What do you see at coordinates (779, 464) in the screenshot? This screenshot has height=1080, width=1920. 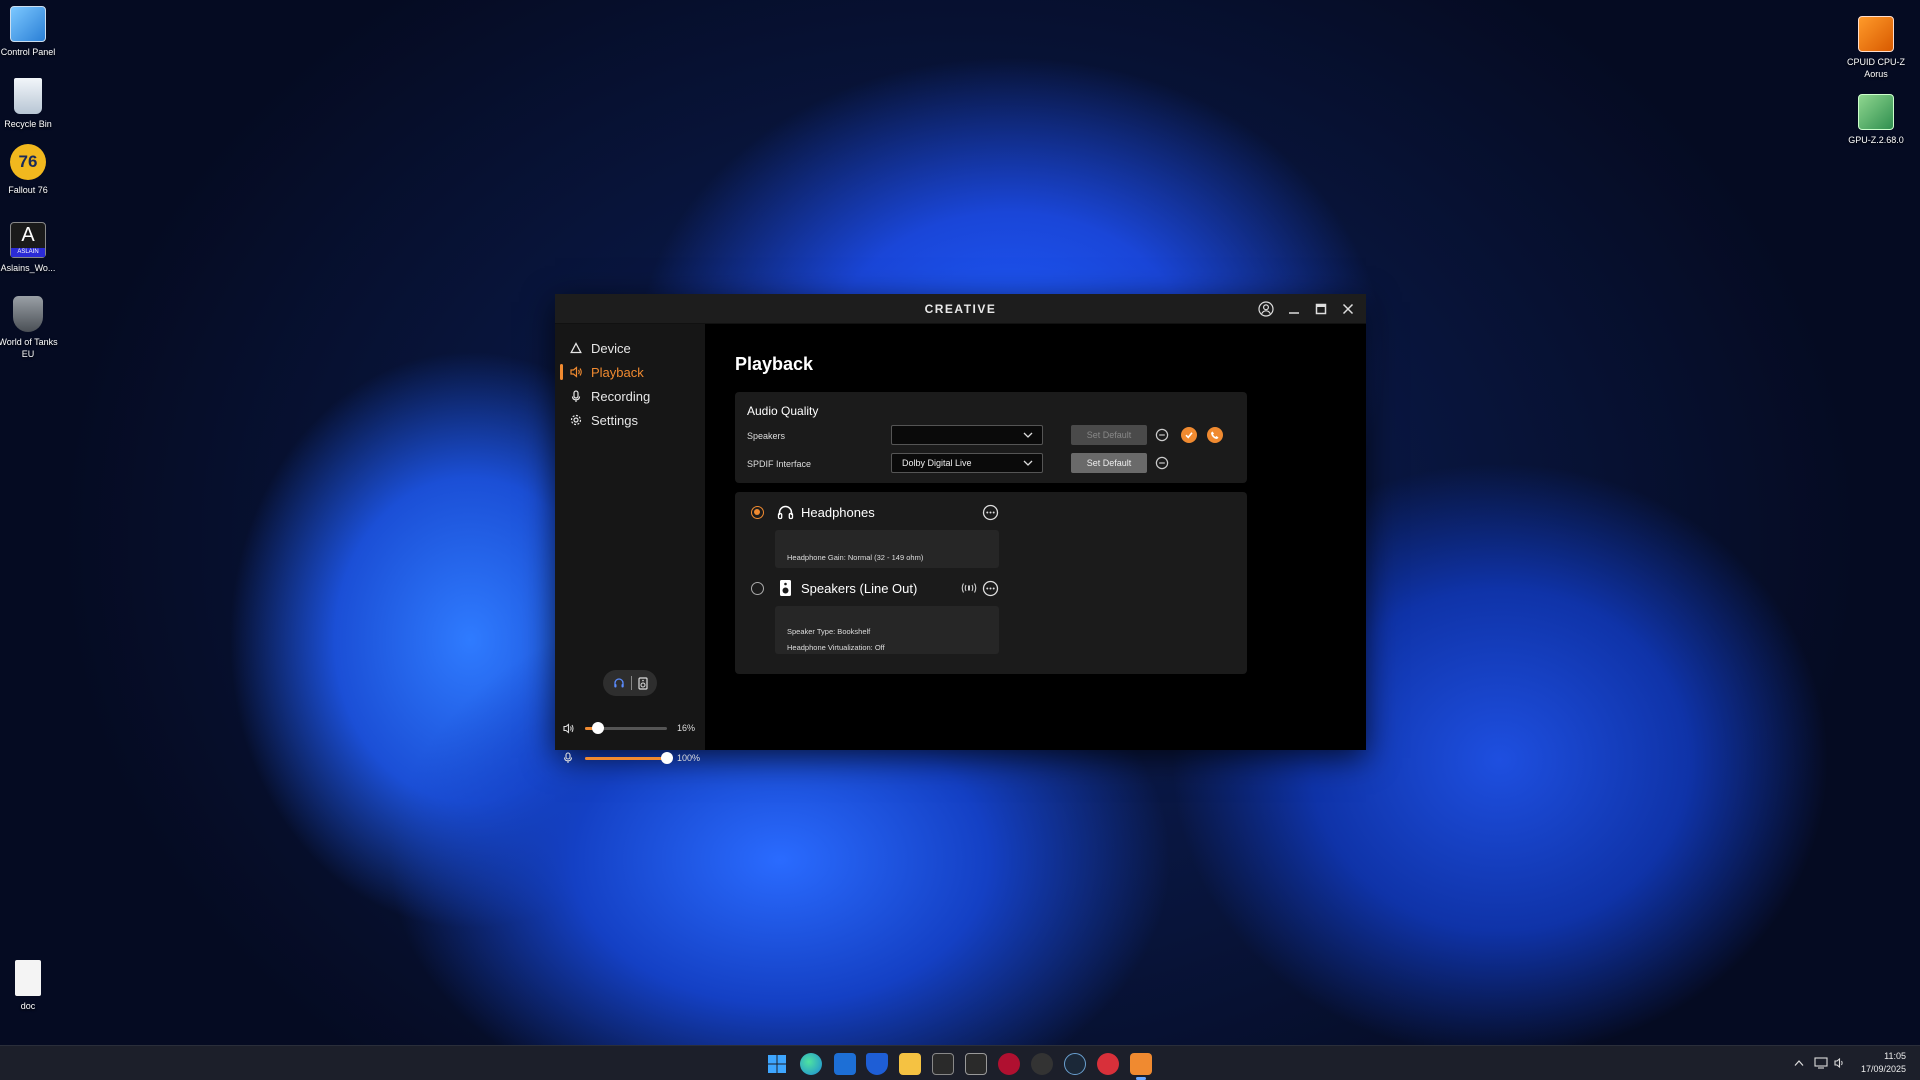 I see `spdif-label: SPDIF Interface` at bounding box center [779, 464].